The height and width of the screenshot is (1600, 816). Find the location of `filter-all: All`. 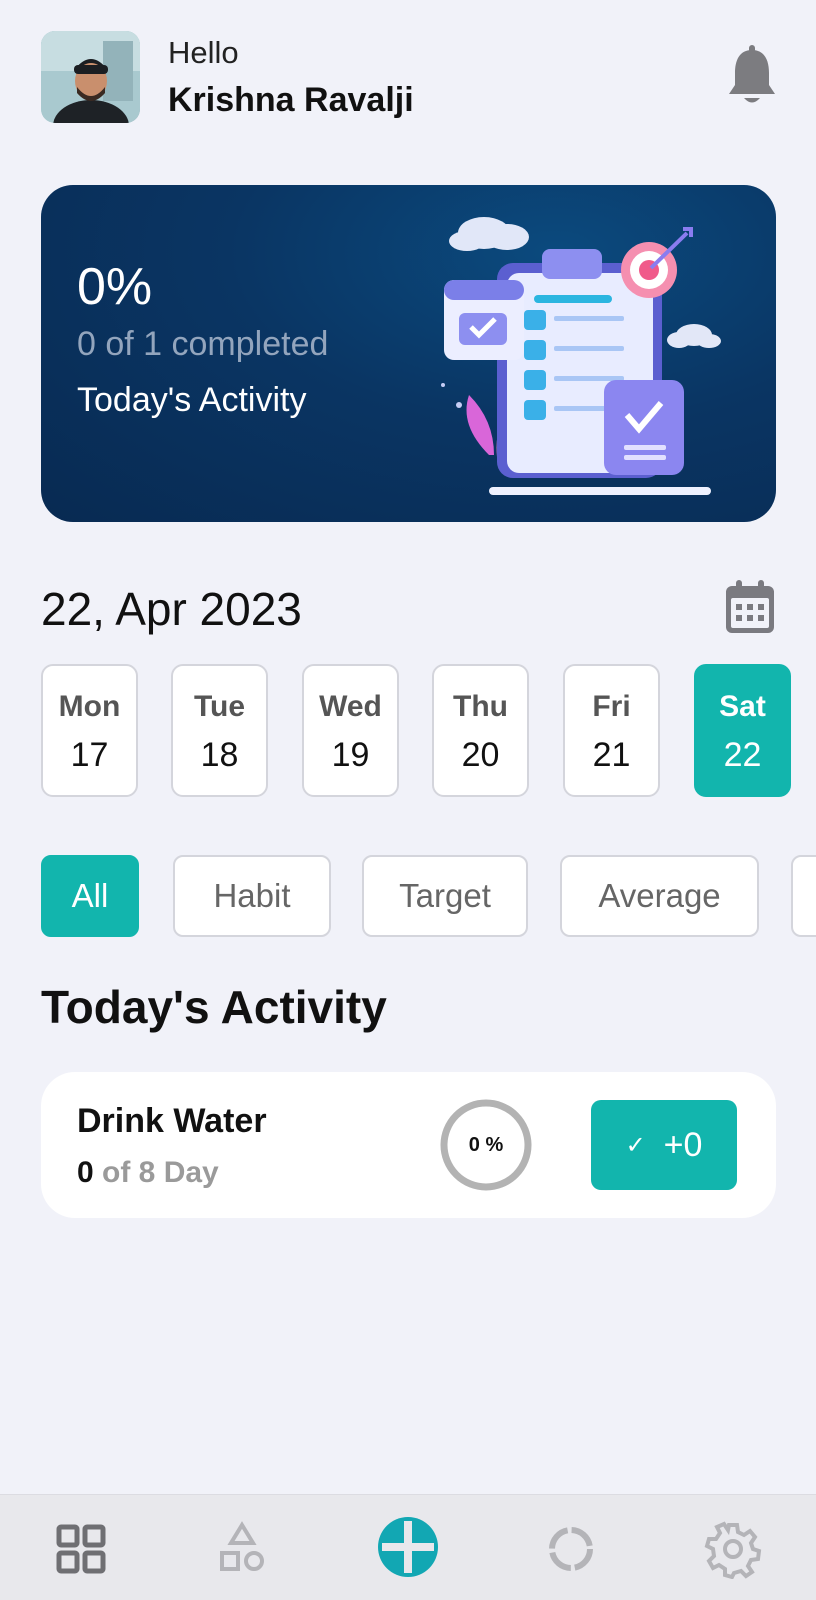

filter-all: All is located at coordinates (90, 896).